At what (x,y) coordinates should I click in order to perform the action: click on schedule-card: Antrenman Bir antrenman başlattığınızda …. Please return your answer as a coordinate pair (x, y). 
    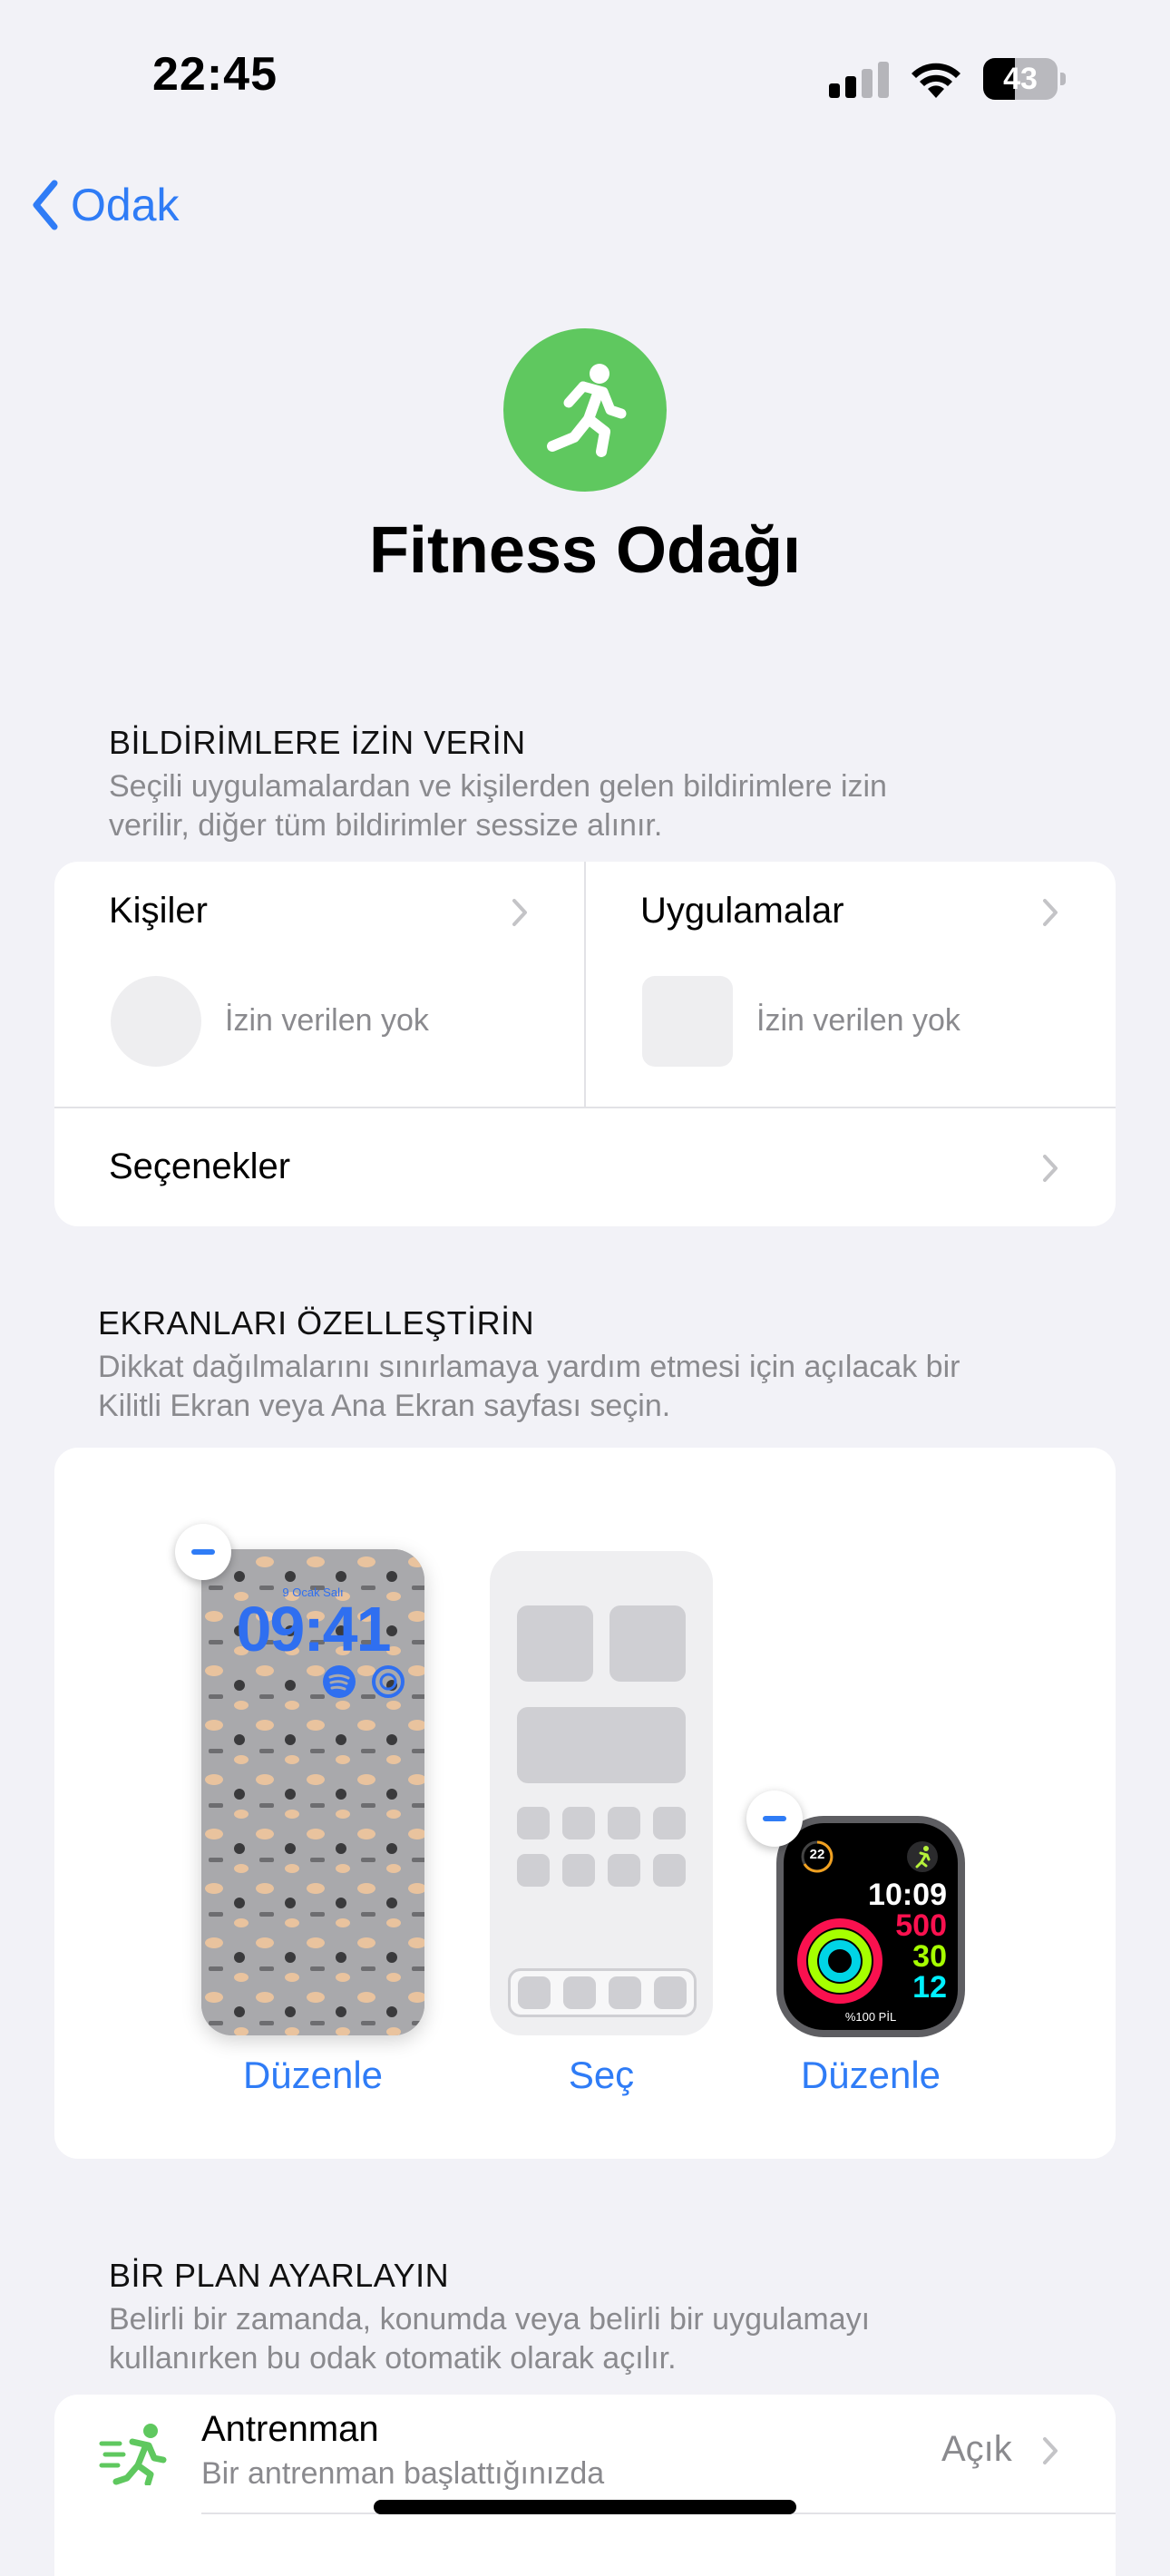
    Looking at the image, I should click on (585, 2485).